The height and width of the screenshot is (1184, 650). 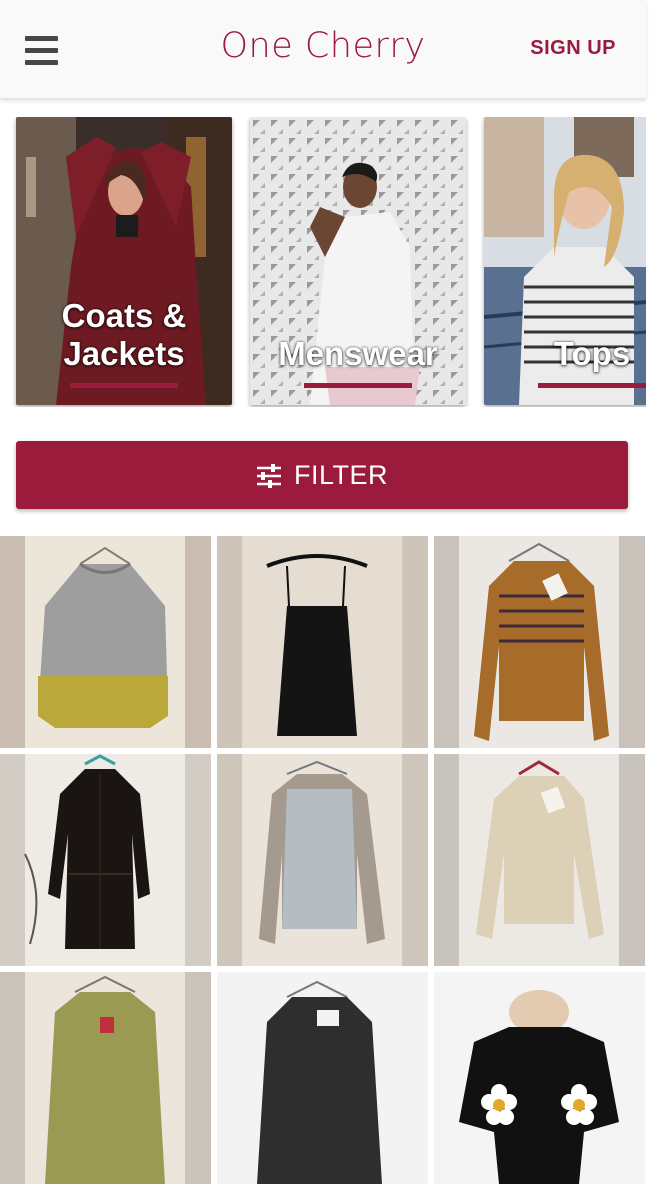 What do you see at coordinates (268, 476) in the screenshot?
I see `sliders-icon` at bounding box center [268, 476].